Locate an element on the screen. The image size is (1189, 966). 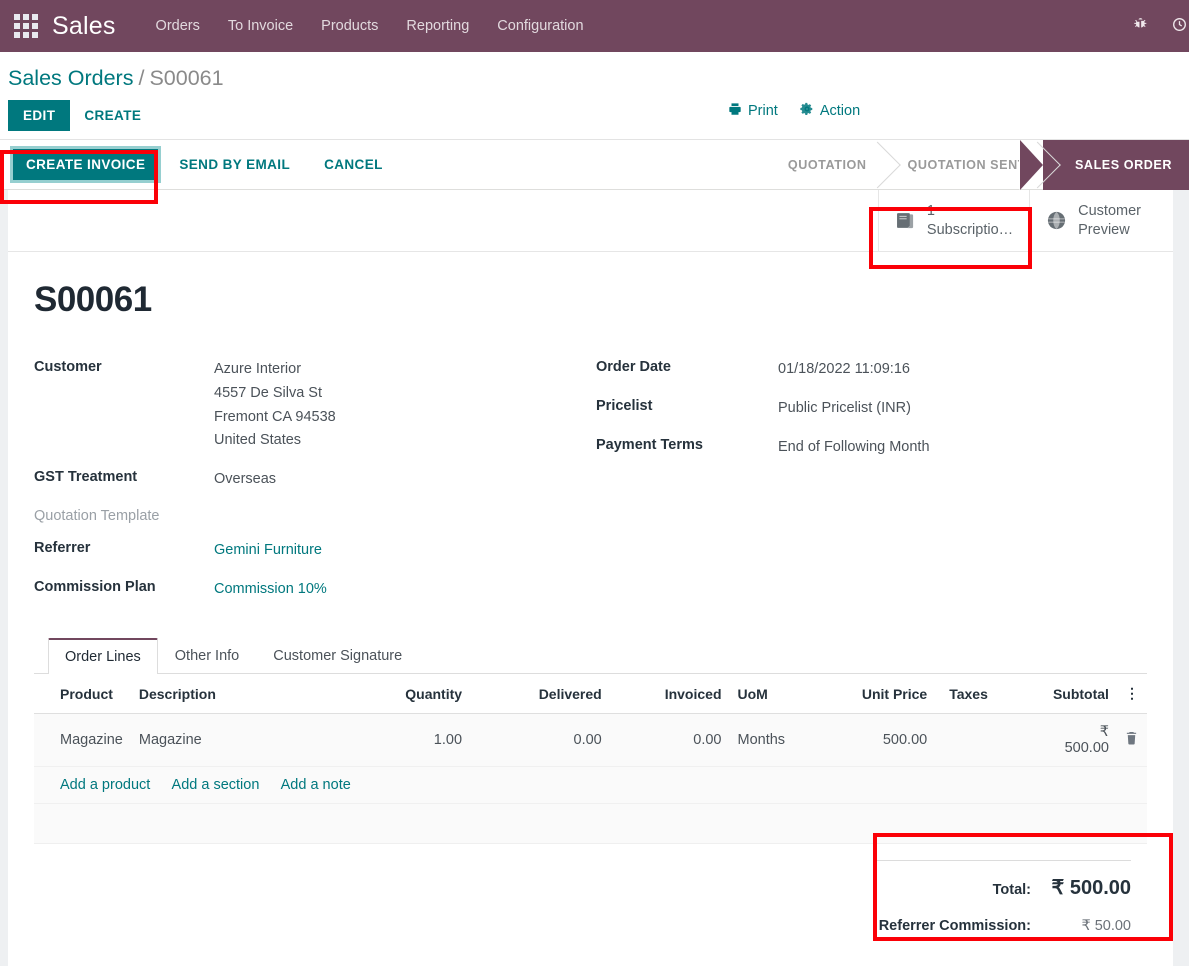
customer-preview-button: Customer Preview is located at coordinates (1093, 220).